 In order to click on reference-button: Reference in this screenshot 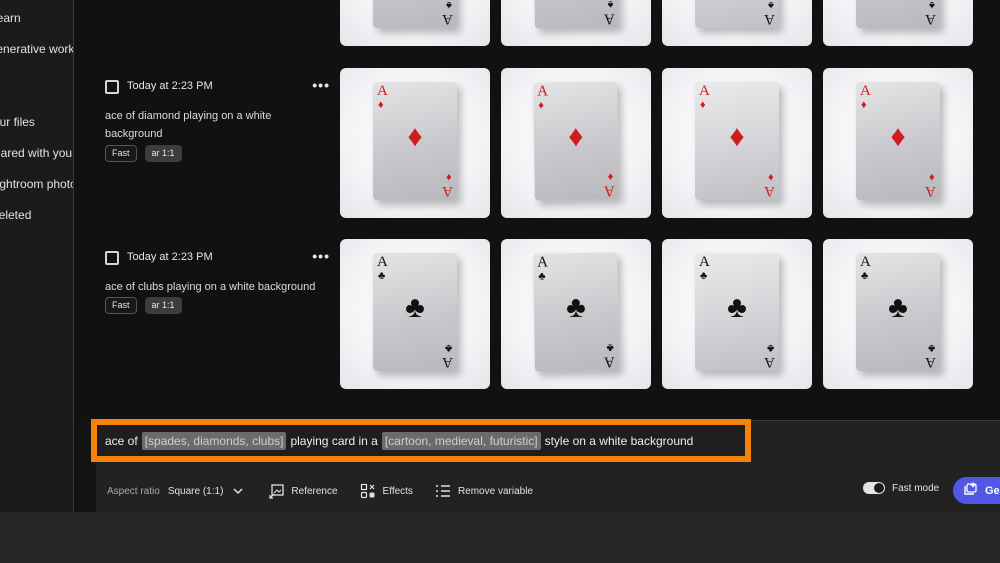, I will do `click(303, 491)`.